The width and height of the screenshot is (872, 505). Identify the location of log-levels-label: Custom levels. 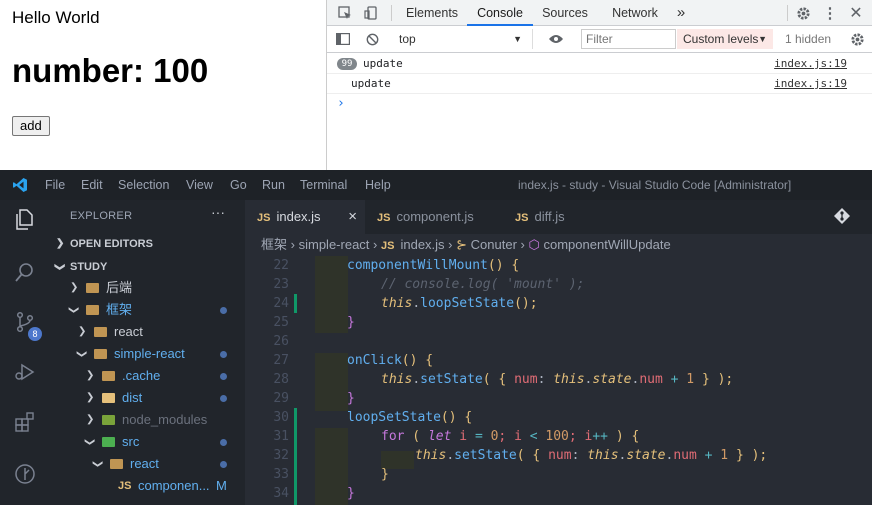
(721, 39).